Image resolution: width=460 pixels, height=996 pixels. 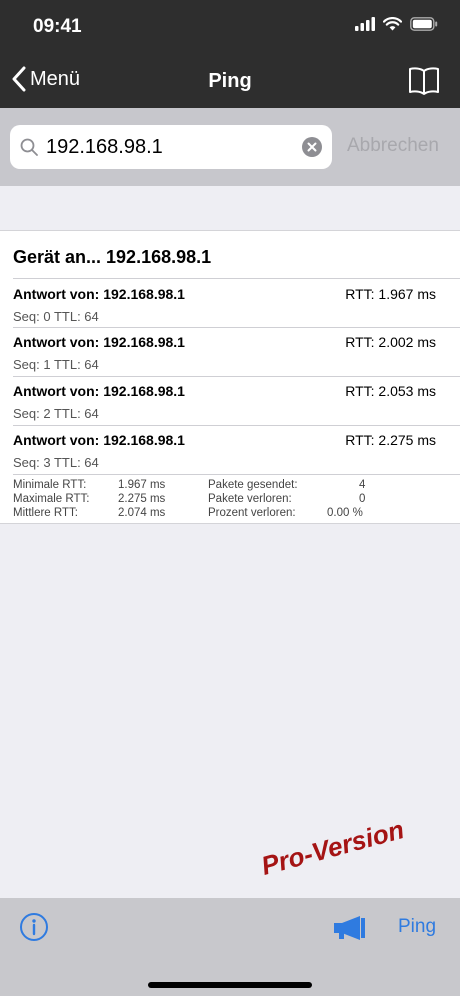 I want to click on reply-seq-ttl: Seq: 2 TTL: 64, so click(x=56, y=413).